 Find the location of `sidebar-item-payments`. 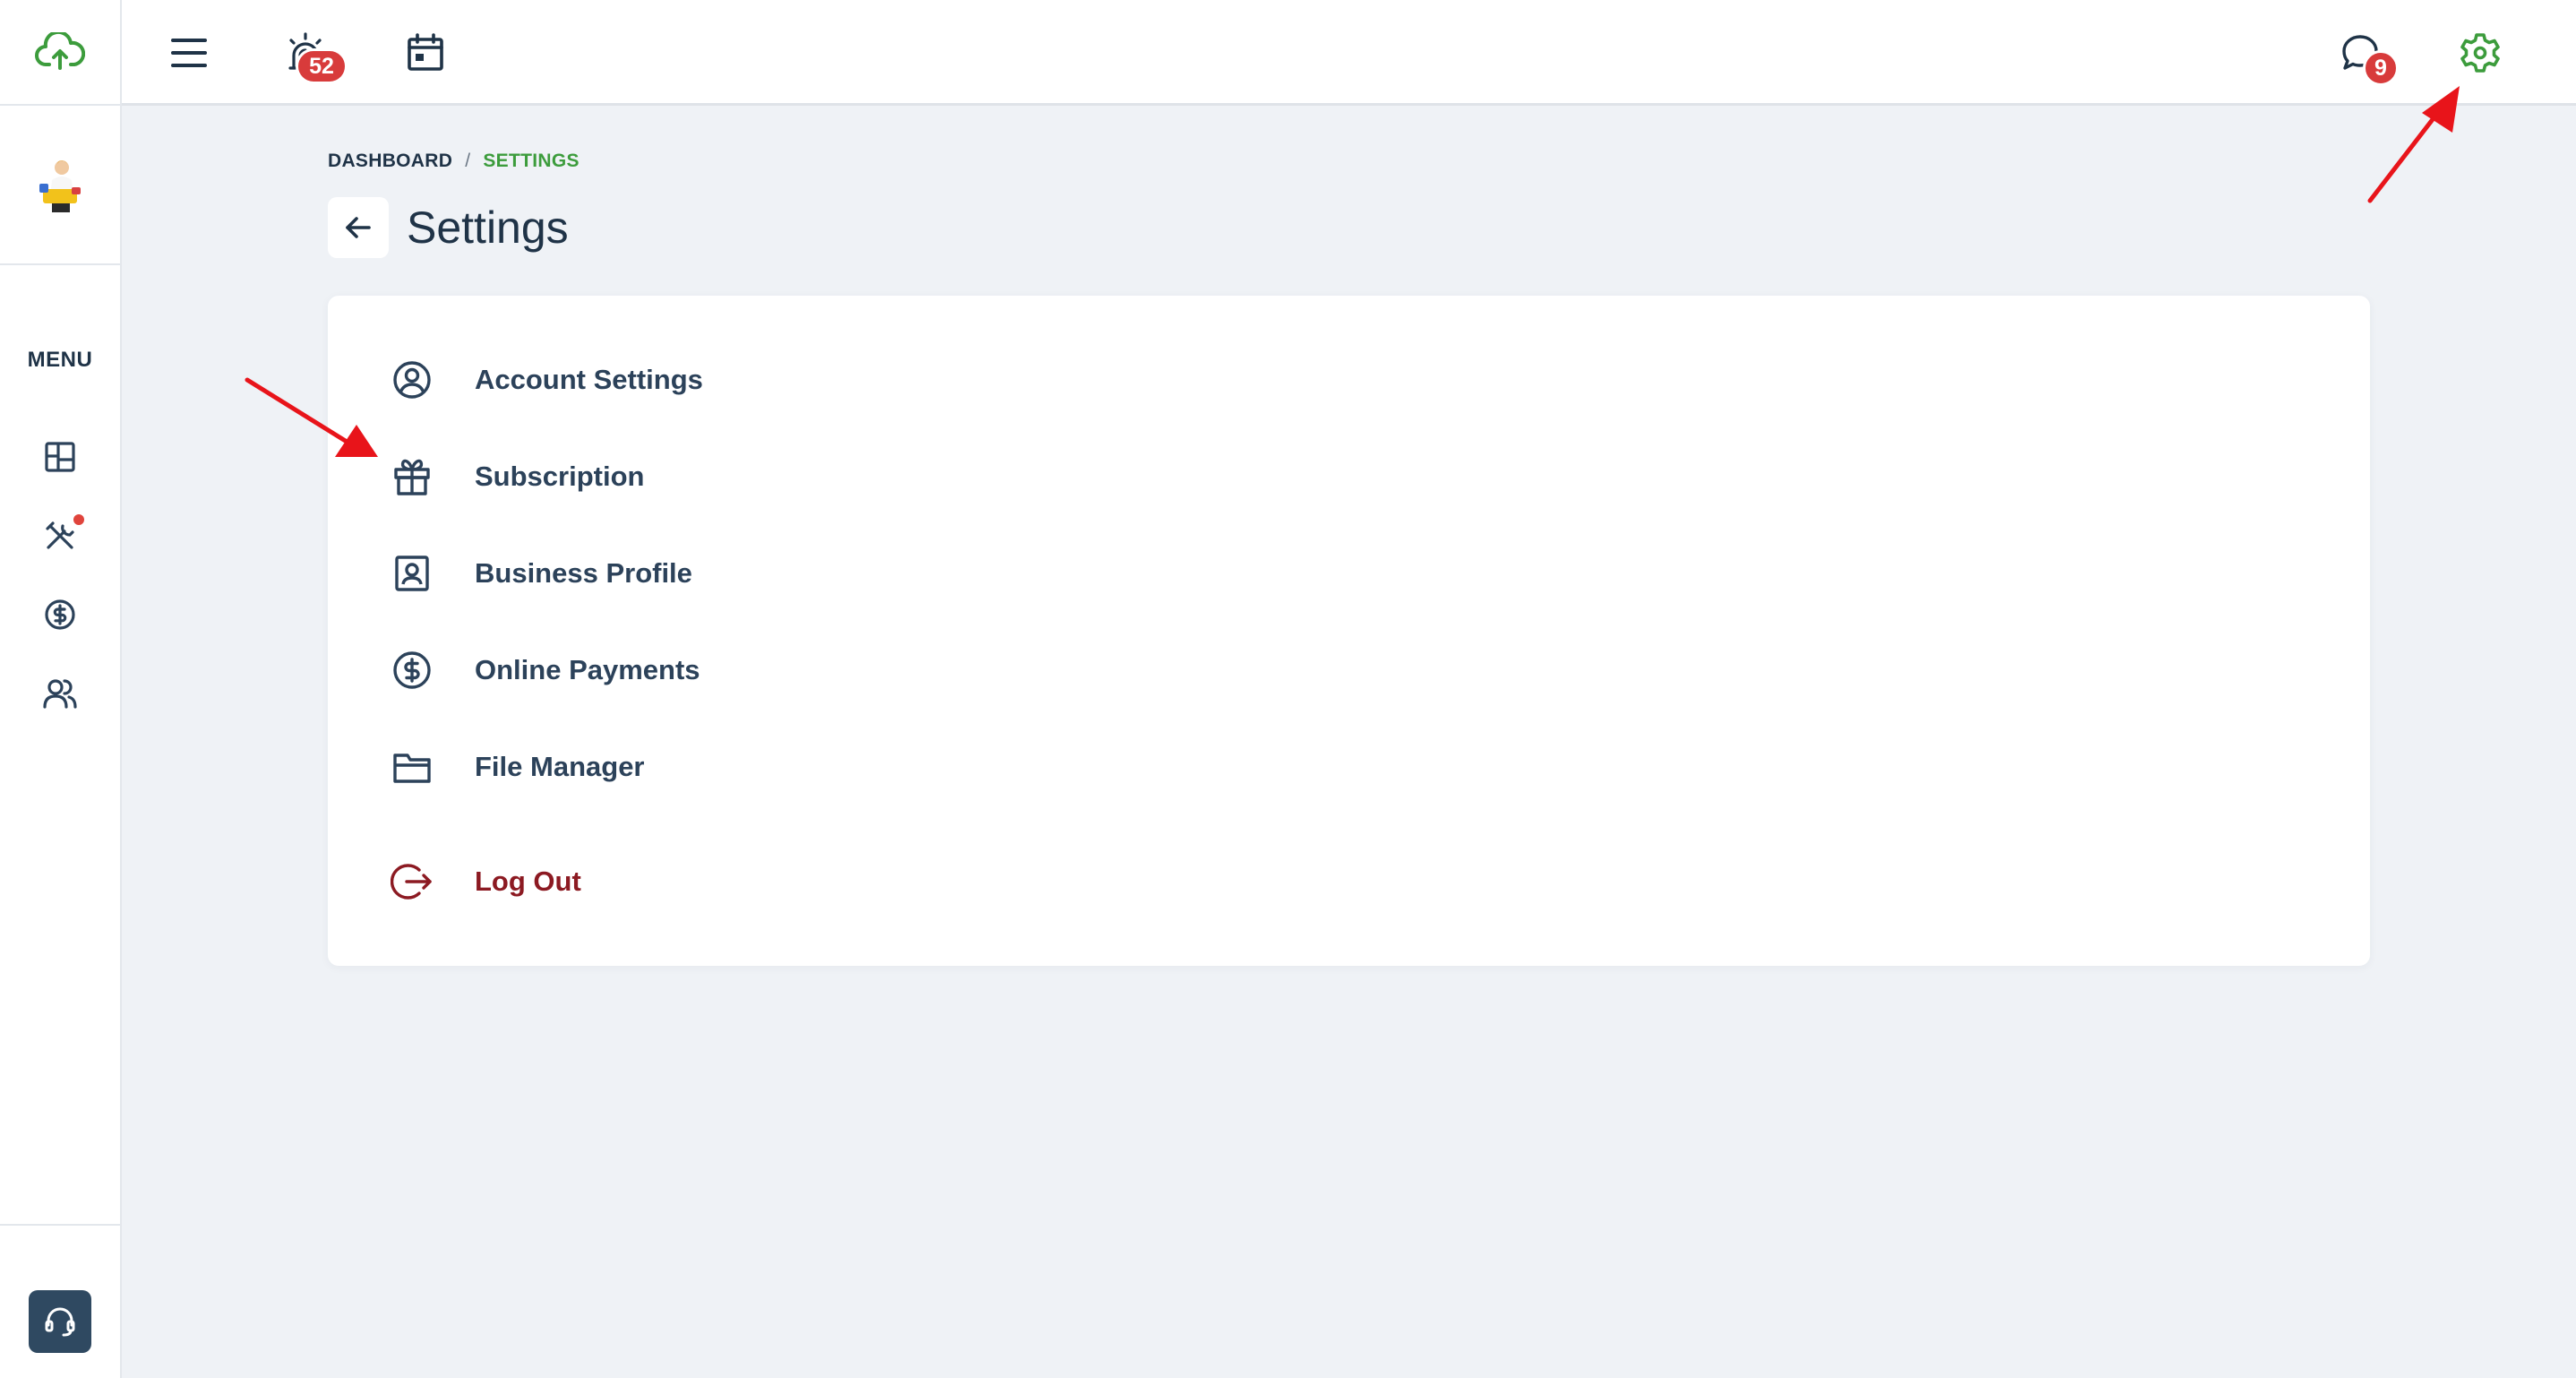

sidebar-item-payments is located at coordinates (60, 614).